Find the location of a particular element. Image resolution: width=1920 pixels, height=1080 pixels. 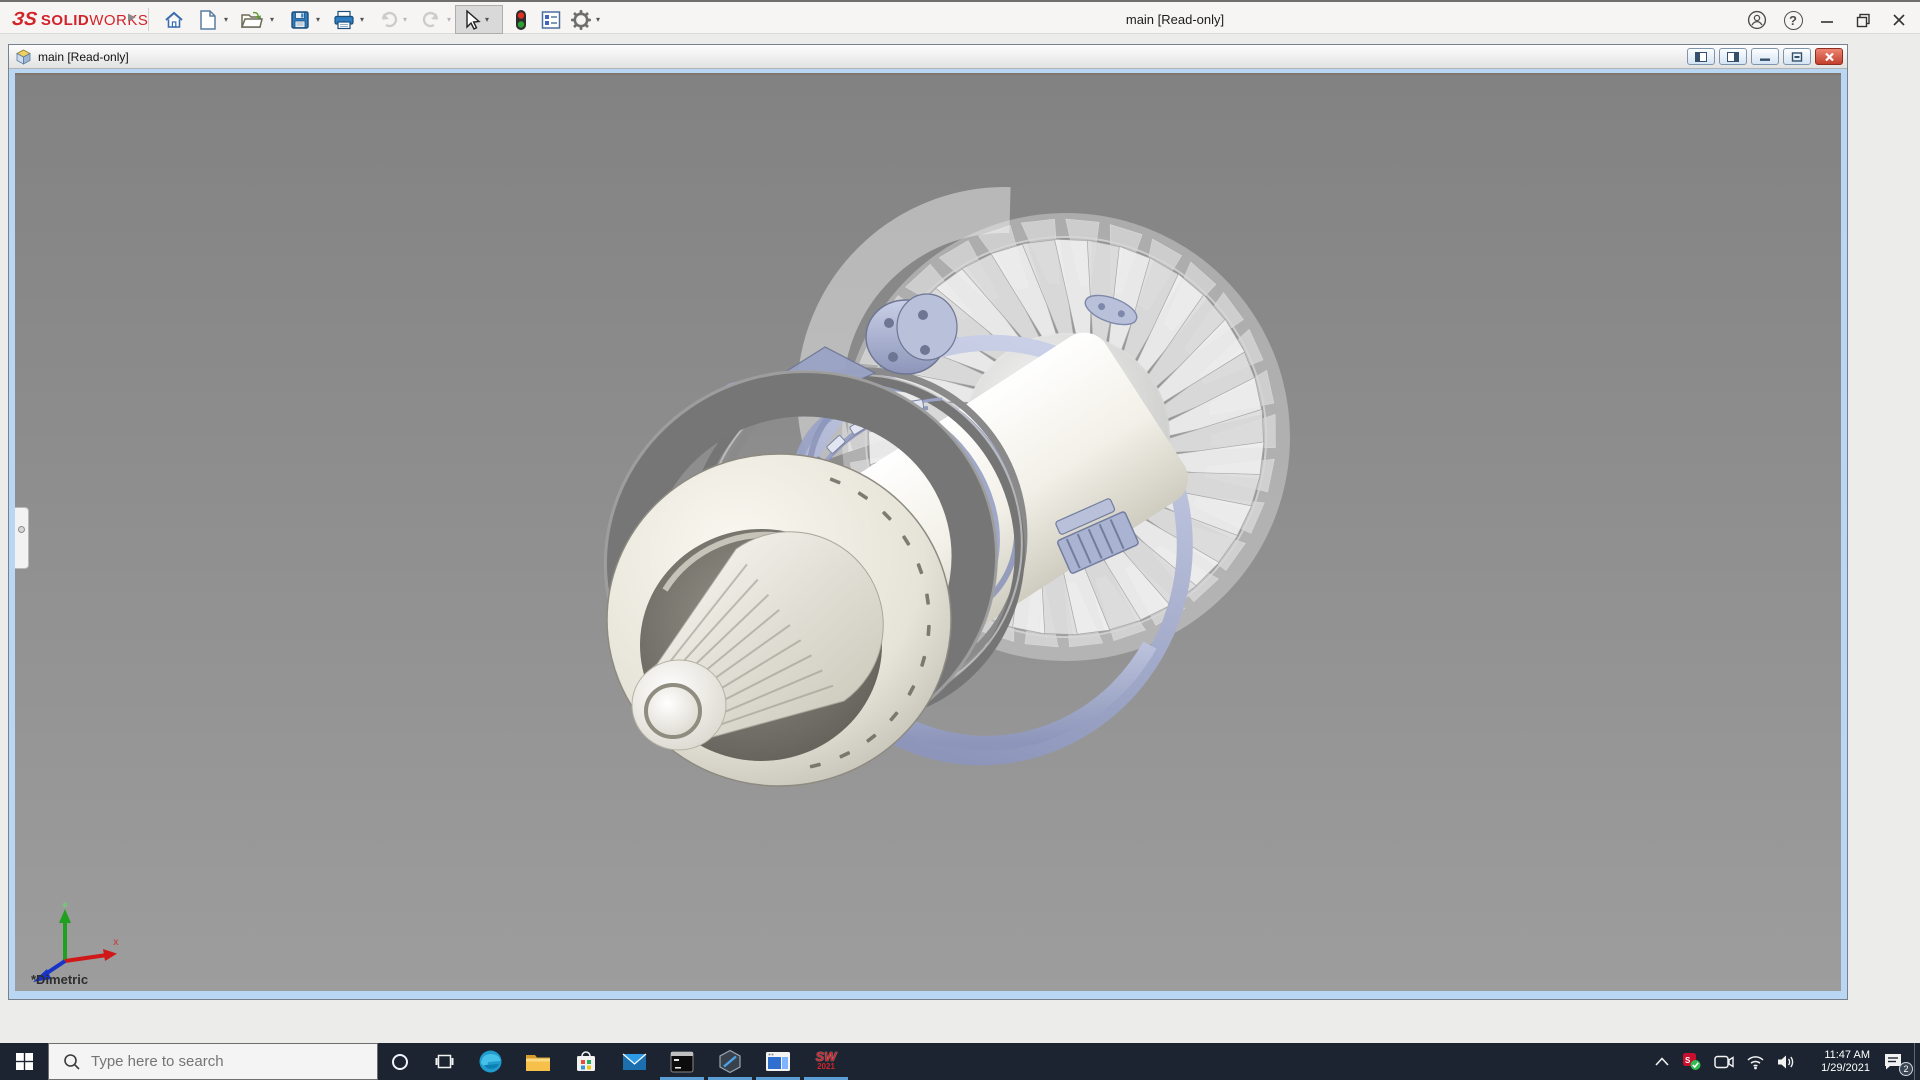

undo-button is located at coordinates (388, 19).